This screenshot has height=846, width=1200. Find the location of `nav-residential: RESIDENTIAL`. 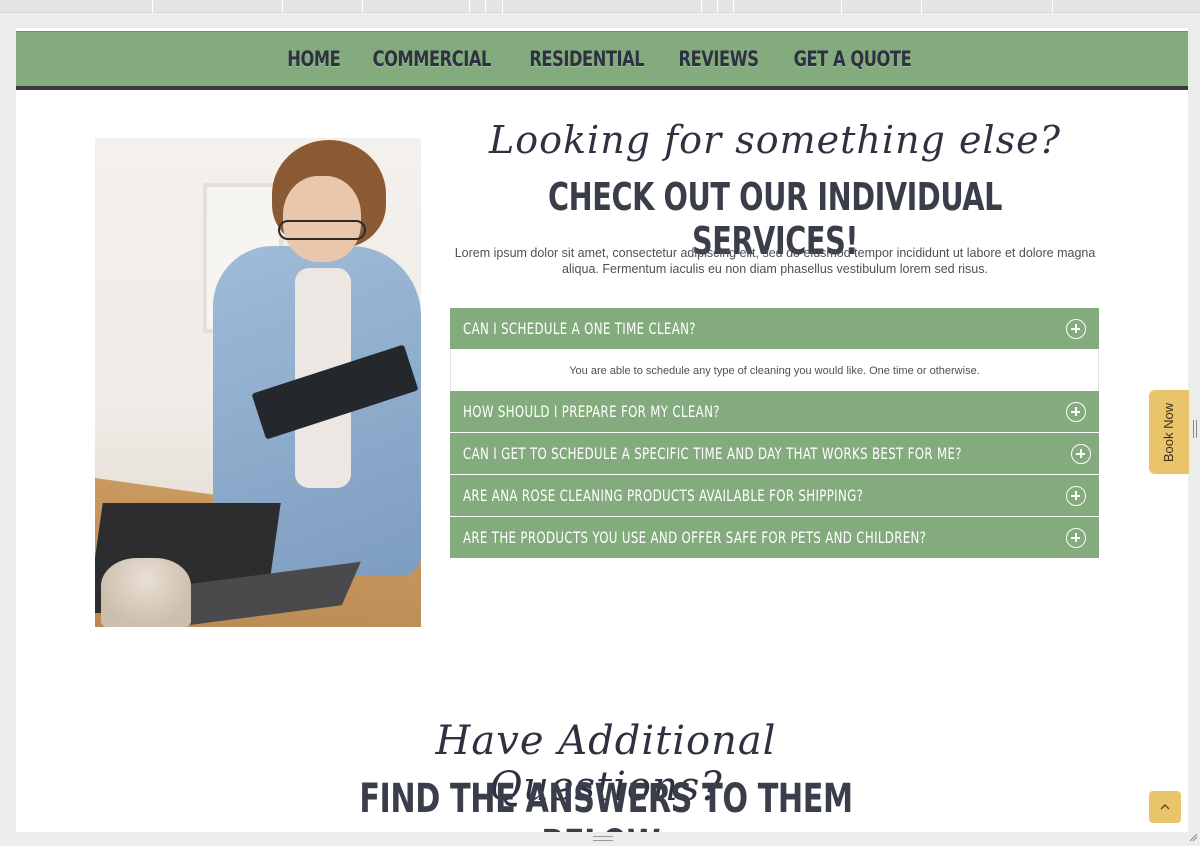

nav-residential: RESIDENTIAL is located at coordinates (586, 59).